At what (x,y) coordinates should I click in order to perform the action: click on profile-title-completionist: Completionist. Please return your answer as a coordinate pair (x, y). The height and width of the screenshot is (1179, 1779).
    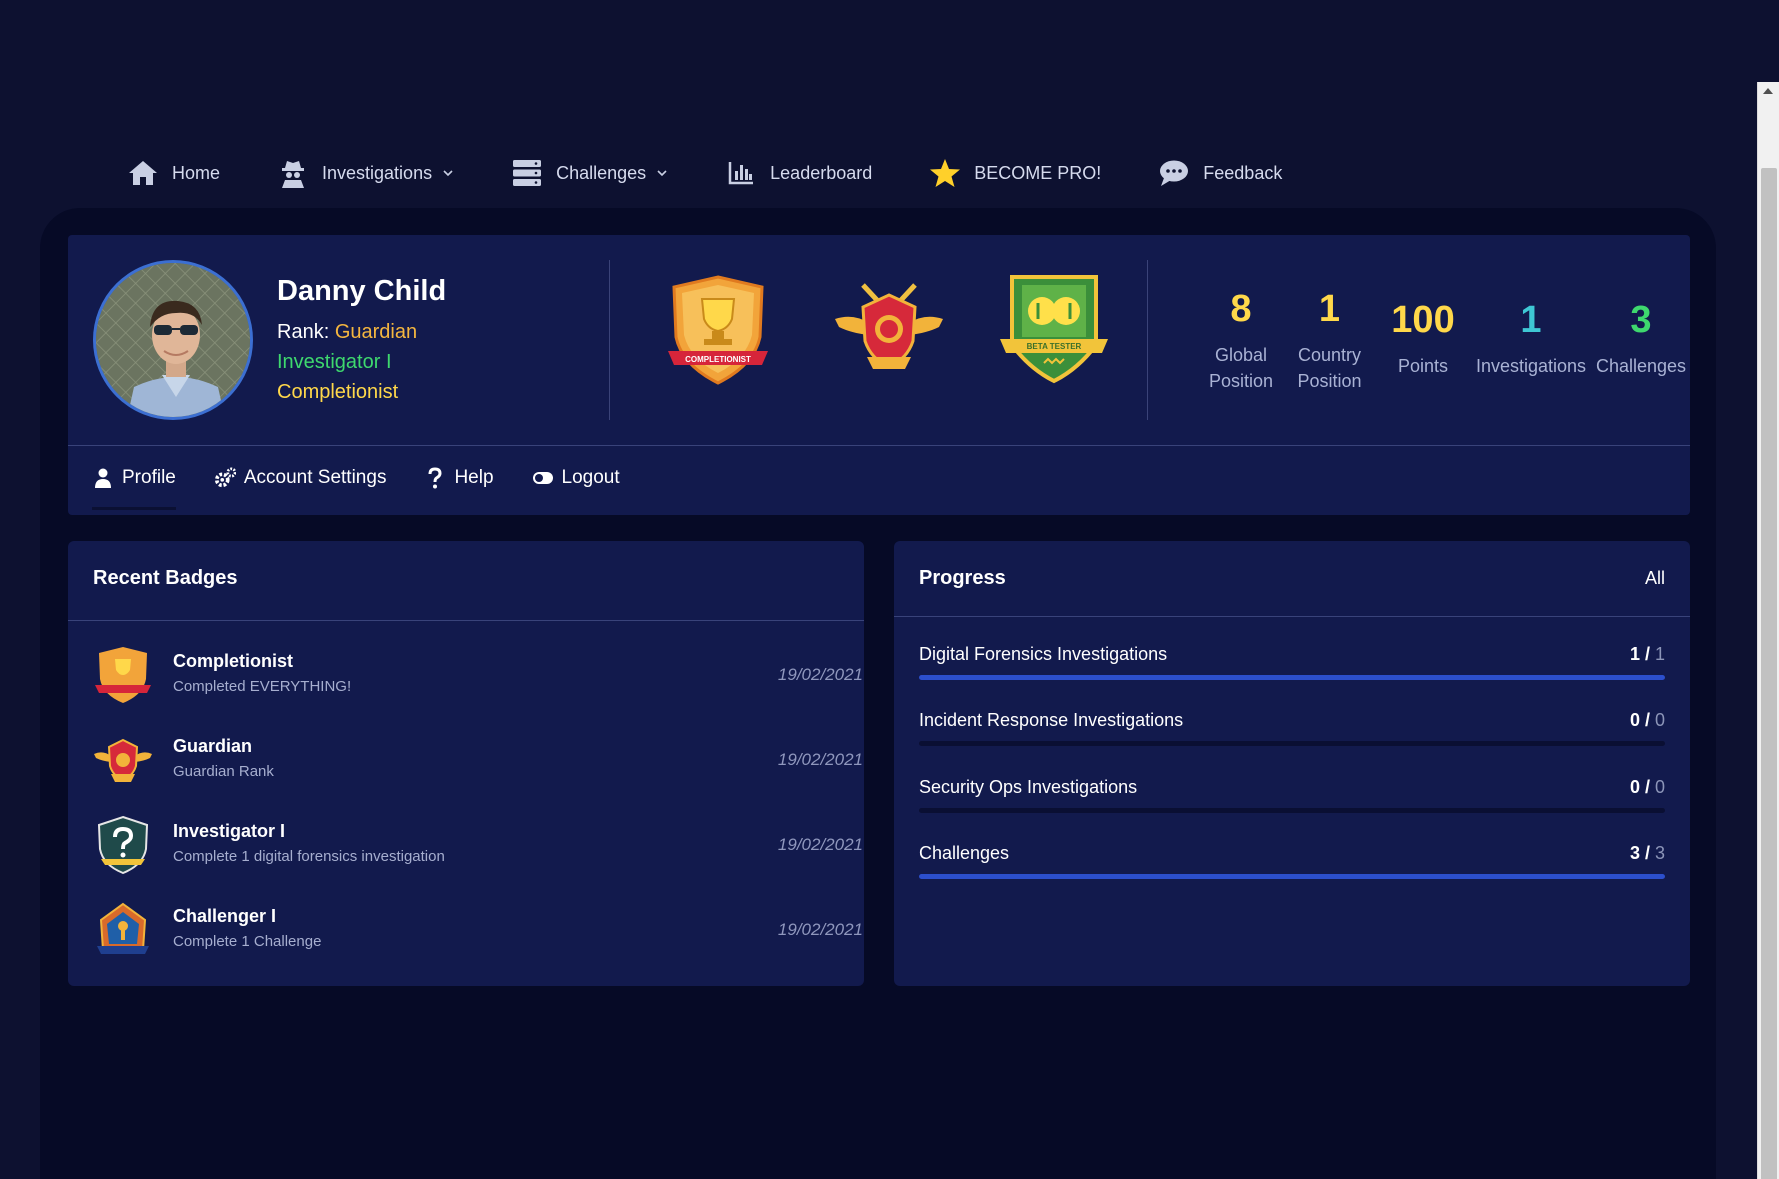
    Looking at the image, I should click on (338, 392).